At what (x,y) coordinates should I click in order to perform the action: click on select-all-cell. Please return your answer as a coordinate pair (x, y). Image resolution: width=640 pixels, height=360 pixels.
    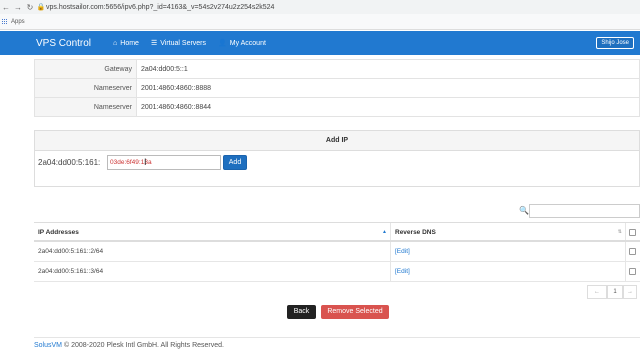
    Looking at the image, I should click on (633, 231).